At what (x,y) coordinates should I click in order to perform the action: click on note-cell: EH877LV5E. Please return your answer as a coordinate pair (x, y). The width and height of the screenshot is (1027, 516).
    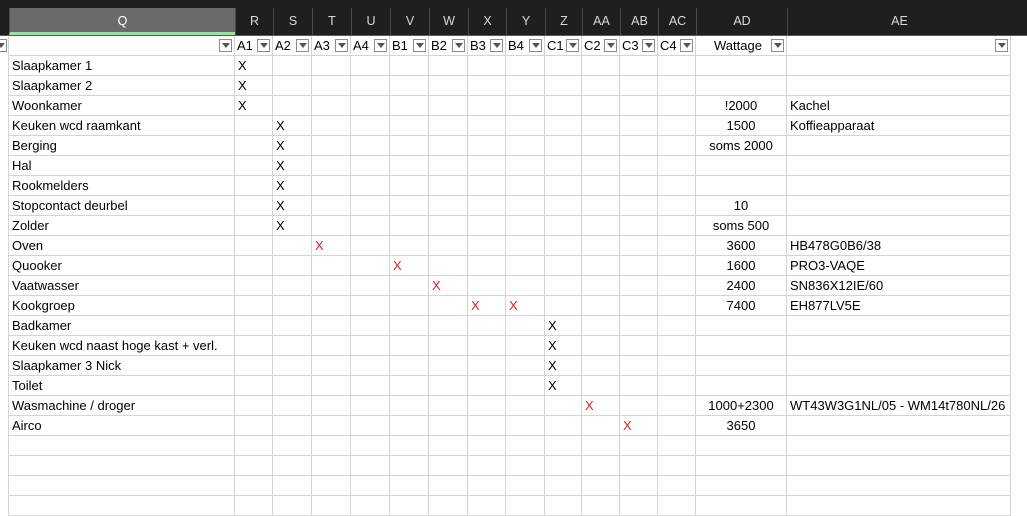
    Looking at the image, I should click on (899, 306).